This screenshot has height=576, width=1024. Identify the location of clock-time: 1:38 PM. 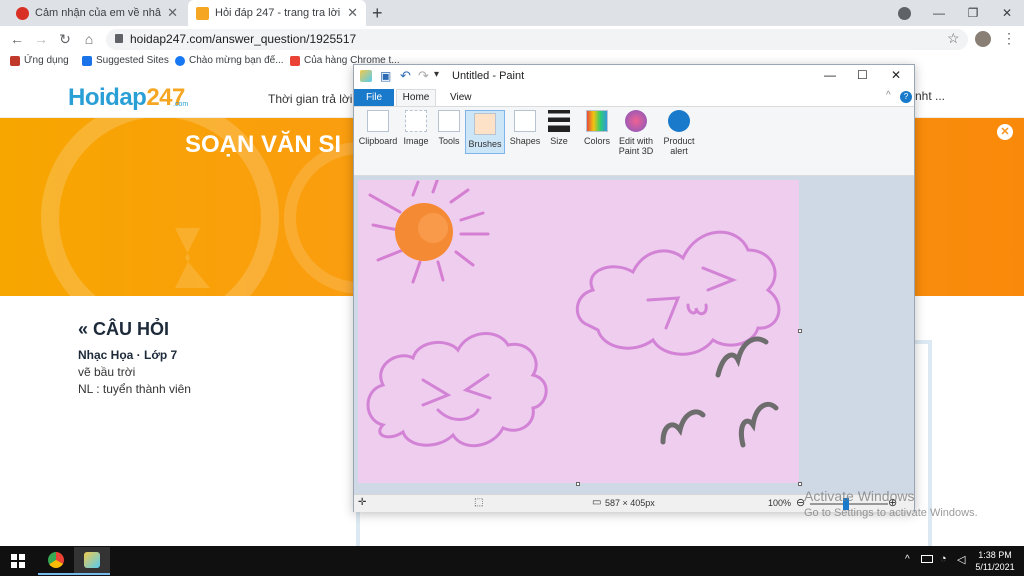
(995, 555).